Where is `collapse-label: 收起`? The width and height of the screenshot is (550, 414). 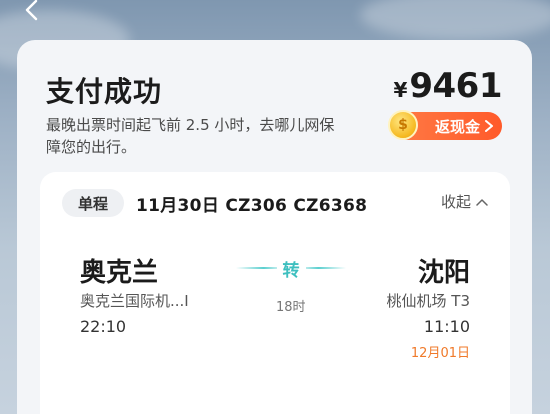 collapse-label: 收起 is located at coordinates (455, 202).